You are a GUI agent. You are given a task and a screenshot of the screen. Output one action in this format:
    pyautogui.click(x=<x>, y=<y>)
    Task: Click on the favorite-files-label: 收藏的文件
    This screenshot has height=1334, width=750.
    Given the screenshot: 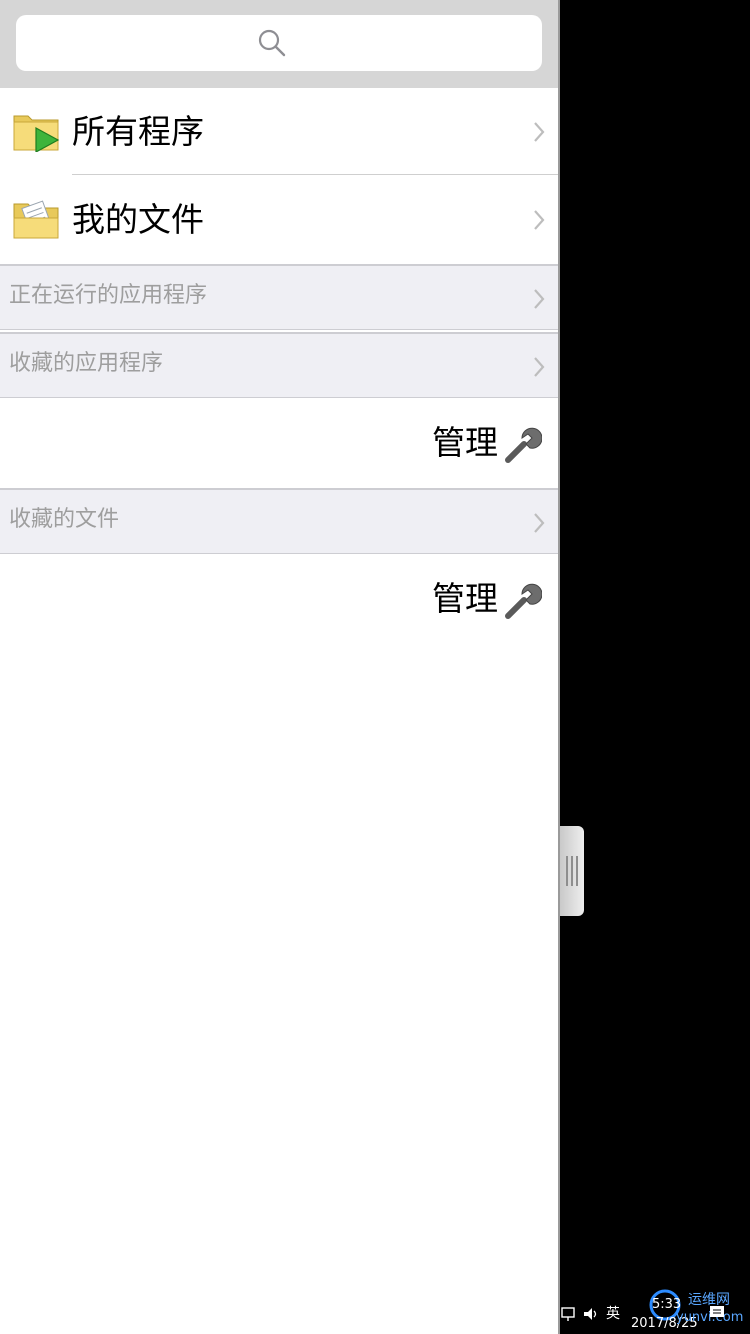 What is the action you would take?
    pyautogui.click(x=64, y=519)
    